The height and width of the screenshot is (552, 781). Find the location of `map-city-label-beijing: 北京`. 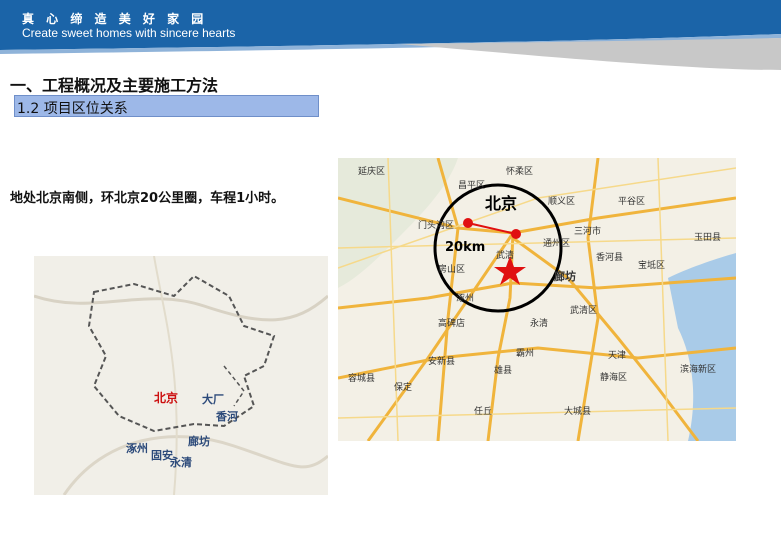

map-city-label-beijing: 北京 is located at coordinates (501, 203).